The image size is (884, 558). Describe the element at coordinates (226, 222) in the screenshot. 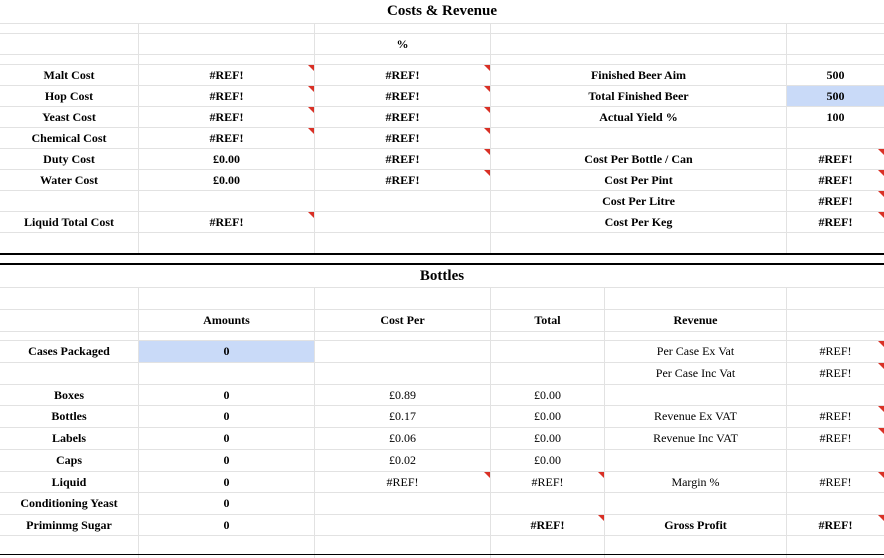

I see `liquid-total-cell: #REF!` at that location.